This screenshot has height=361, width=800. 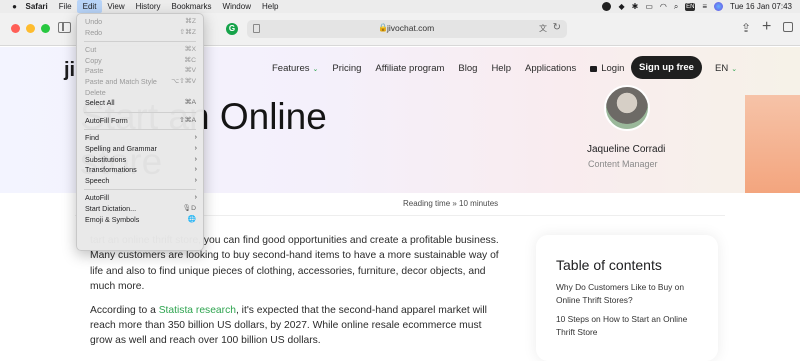 What do you see at coordinates (346, 68) in the screenshot?
I see `nav-pricing: Pricing` at bounding box center [346, 68].